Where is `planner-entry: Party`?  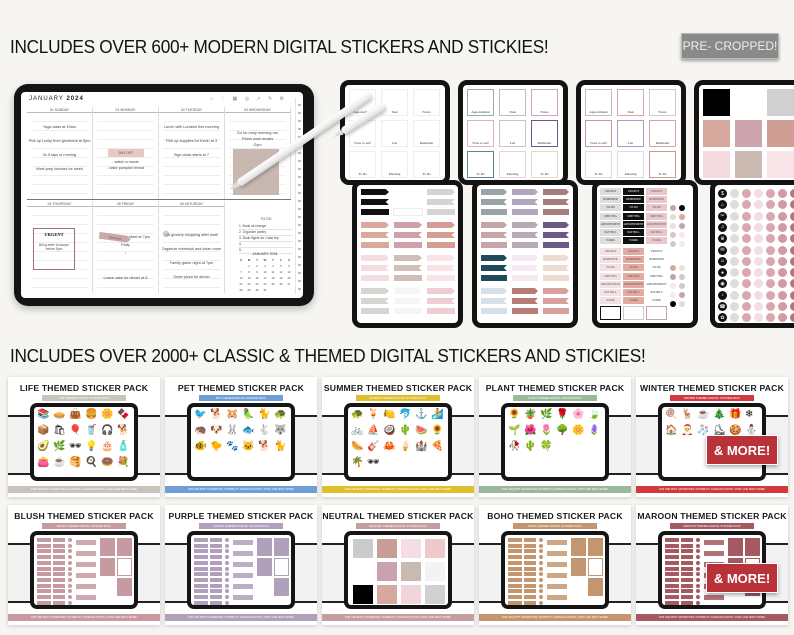
planner-entry: Party is located at coordinates (125, 245).